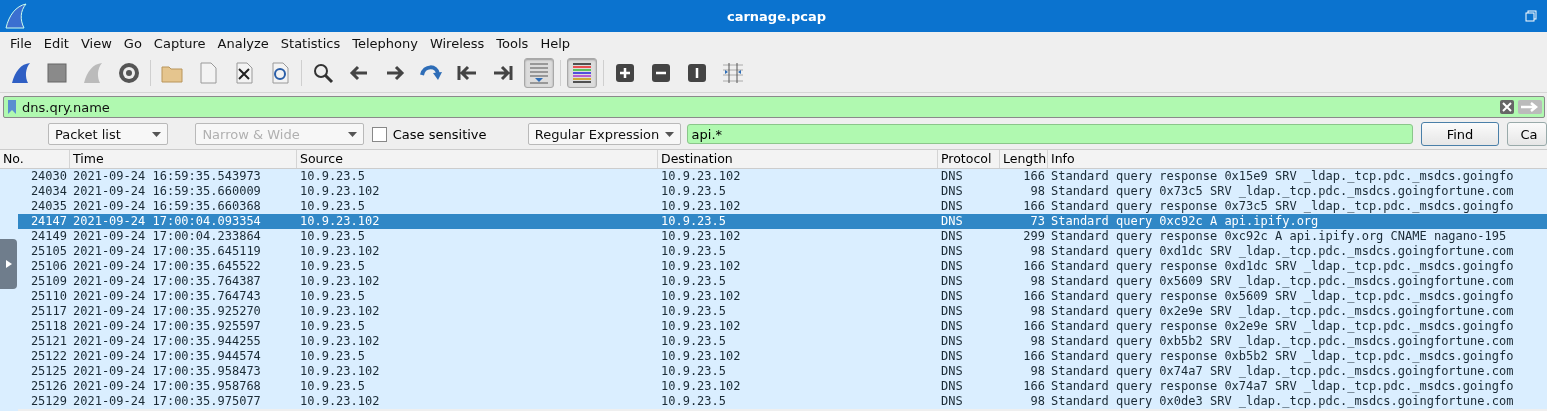 The width and height of the screenshot is (1547, 411). I want to click on packet-row: 24147 2021-09-24 17:00:04.093354 10.9.23.102 10.9.23.5 DNS 73 Standard query 0xc92c A api.ipify.org, so click(782, 221).